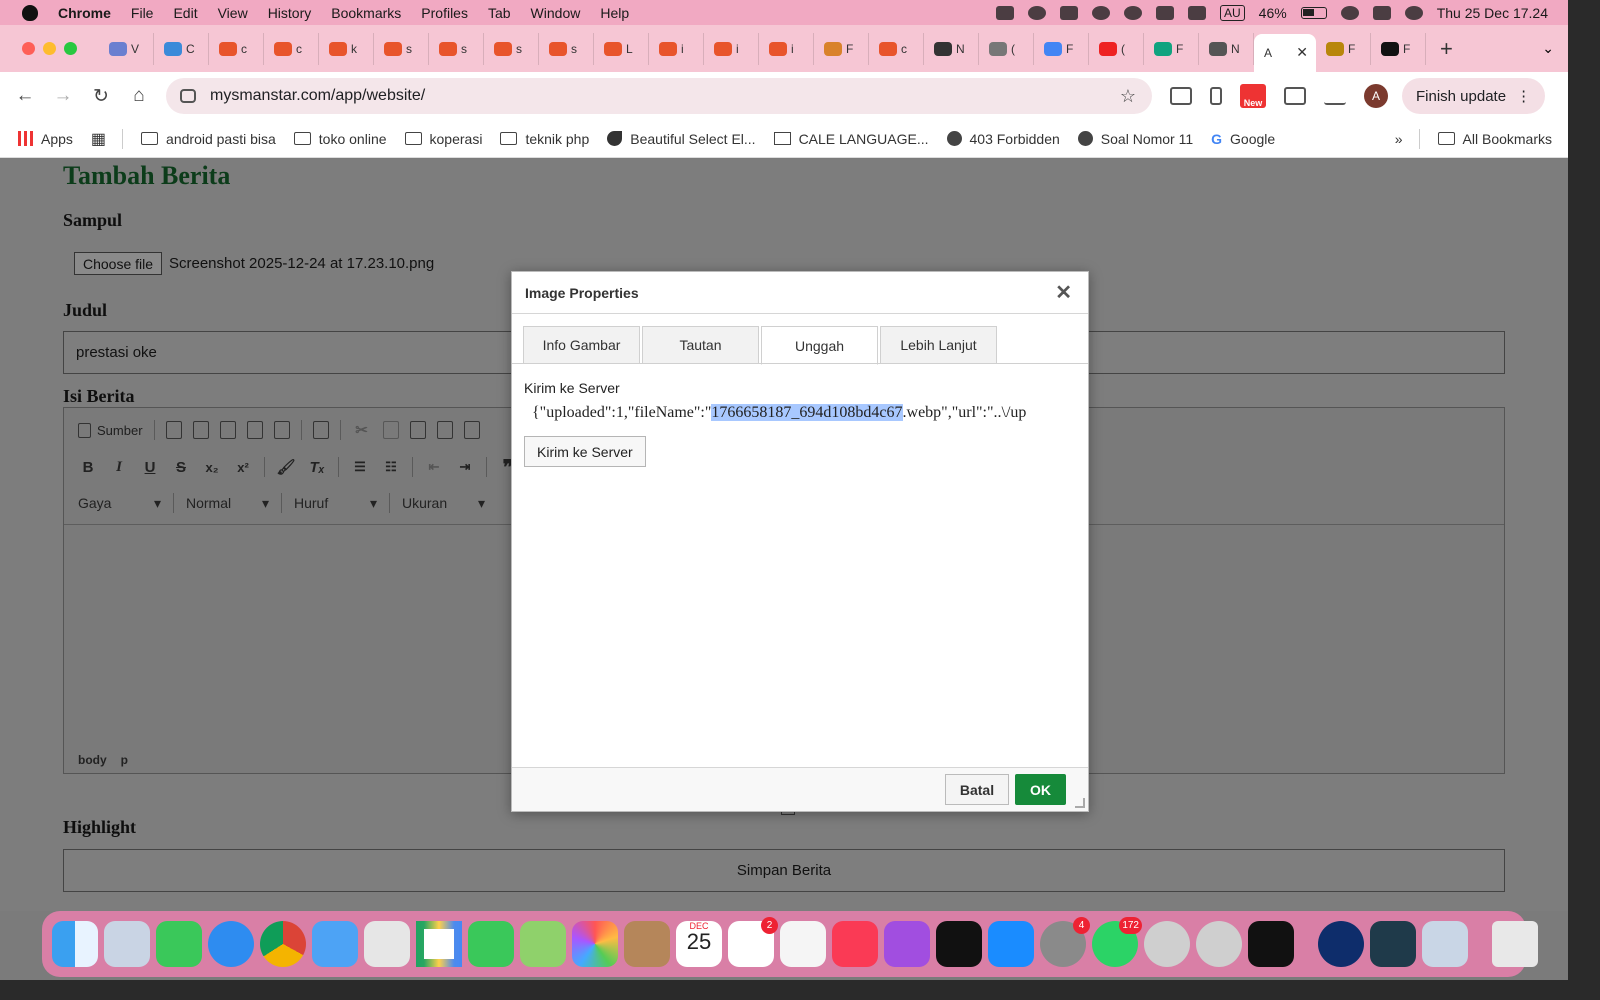 The image size is (1600, 1000). Describe the element at coordinates (1295, 96) in the screenshot. I see `extensions-icon` at that location.